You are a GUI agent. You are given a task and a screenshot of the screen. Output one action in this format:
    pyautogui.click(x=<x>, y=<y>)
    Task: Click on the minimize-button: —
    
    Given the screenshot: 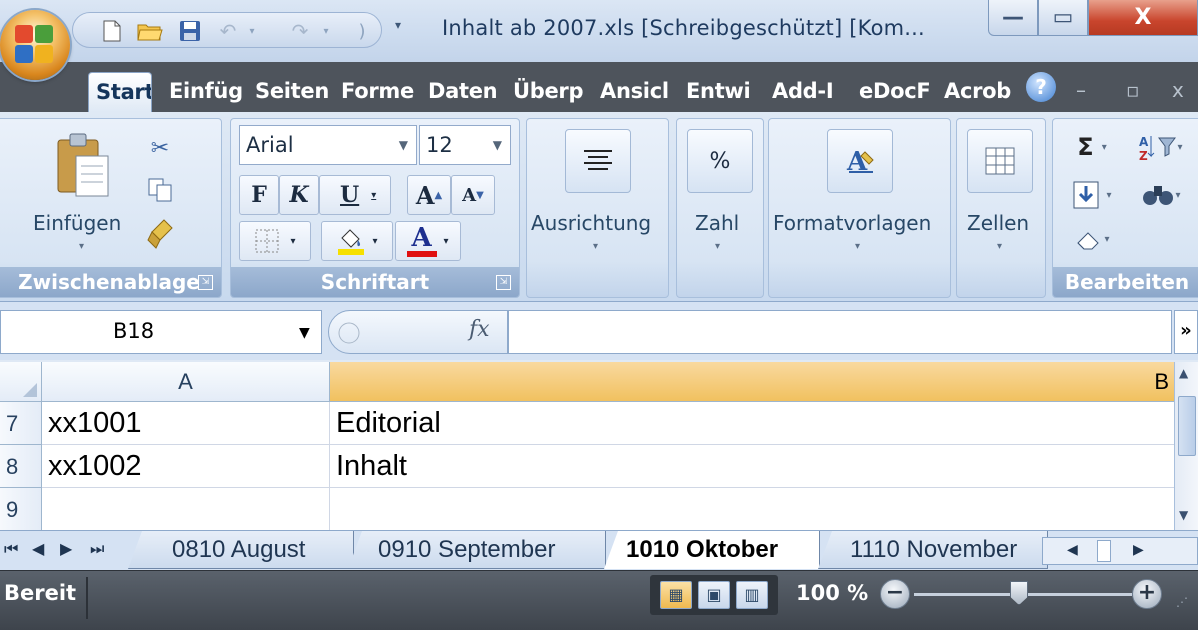 What is the action you would take?
    pyautogui.click(x=1013, y=18)
    